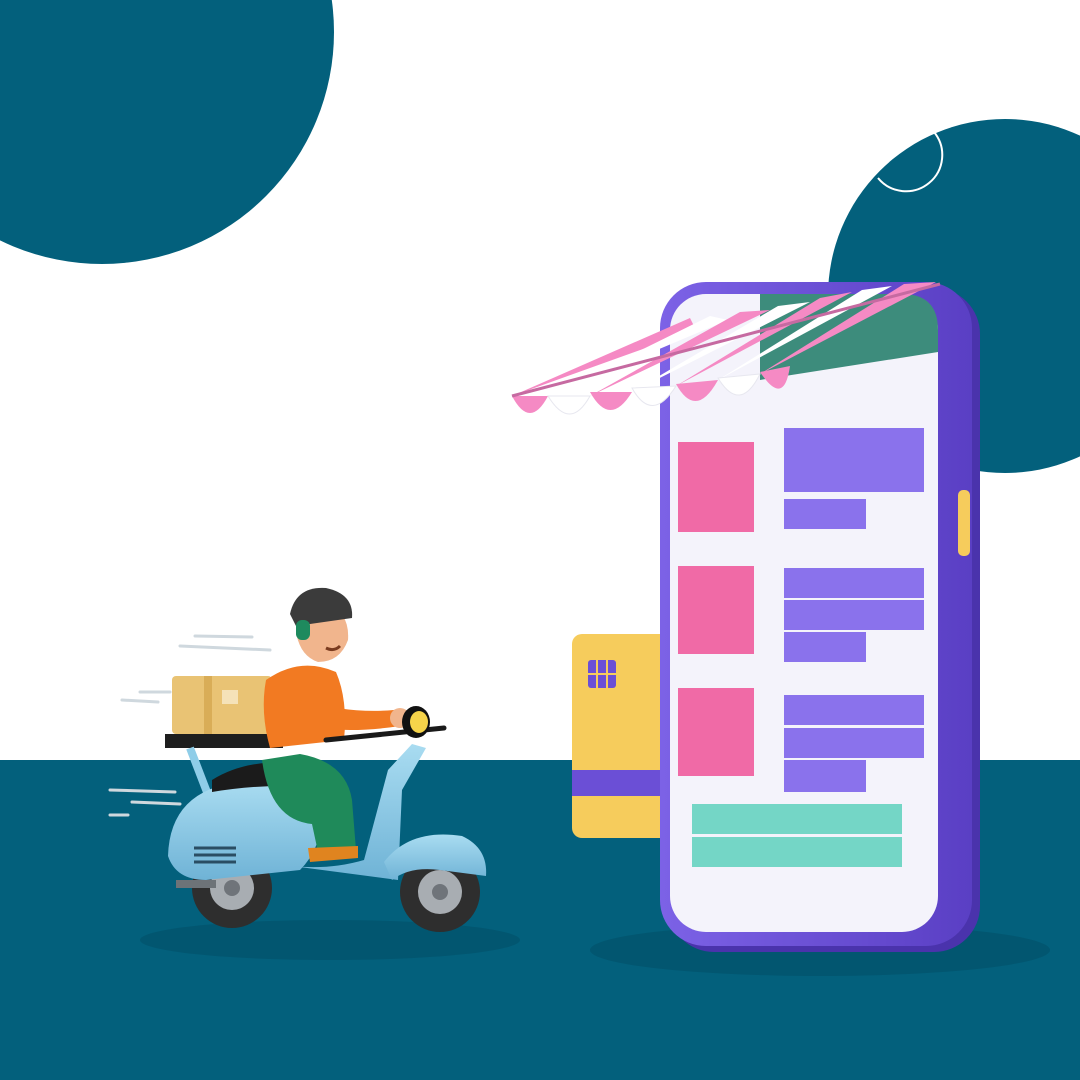 This screenshot has height=1080, width=1080. I want to click on card-chip-icon, so click(602, 674).